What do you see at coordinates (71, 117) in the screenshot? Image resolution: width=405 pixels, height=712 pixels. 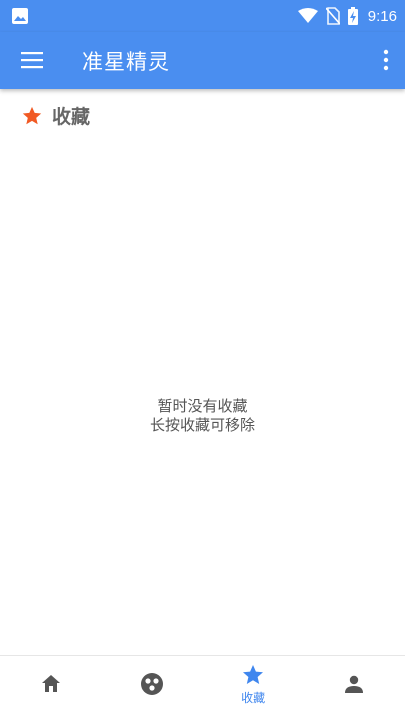 I see `section-title: 收藏` at bounding box center [71, 117].